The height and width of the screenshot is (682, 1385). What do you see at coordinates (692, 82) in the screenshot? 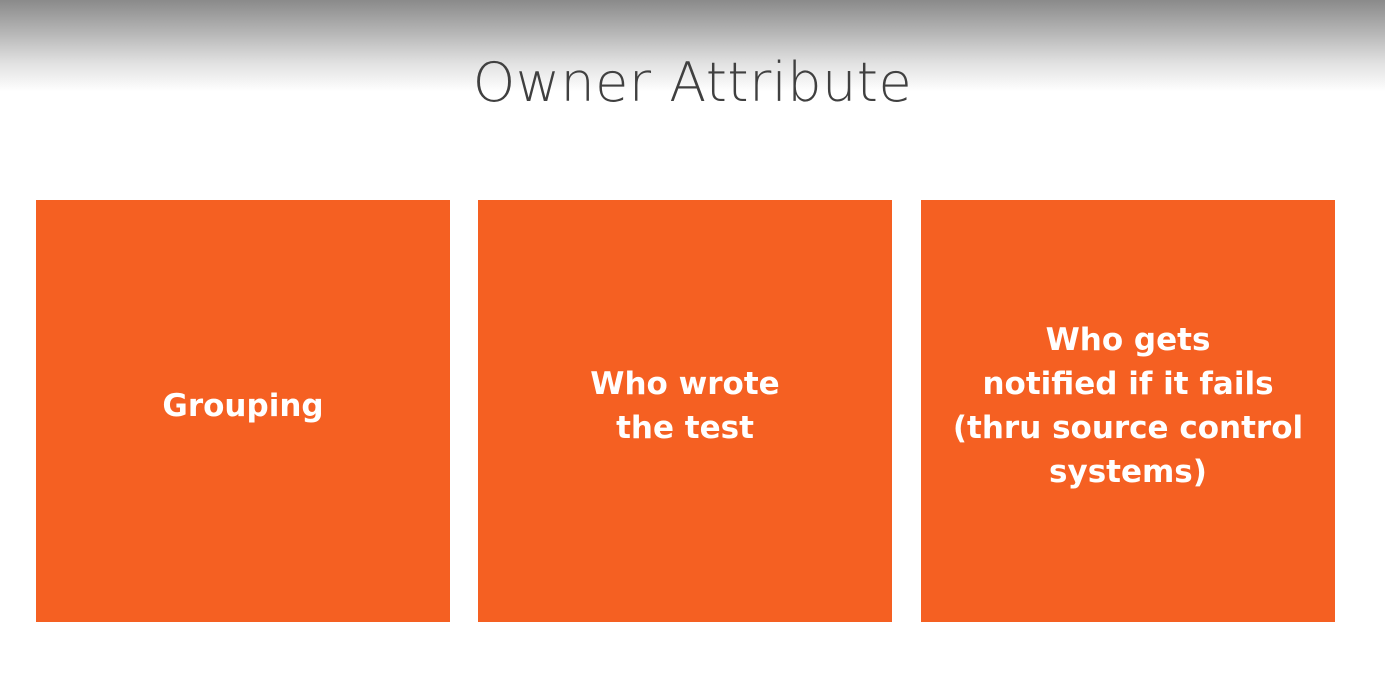
I see `slide-title: Owner Attribute` at bounding box center [692, 82].